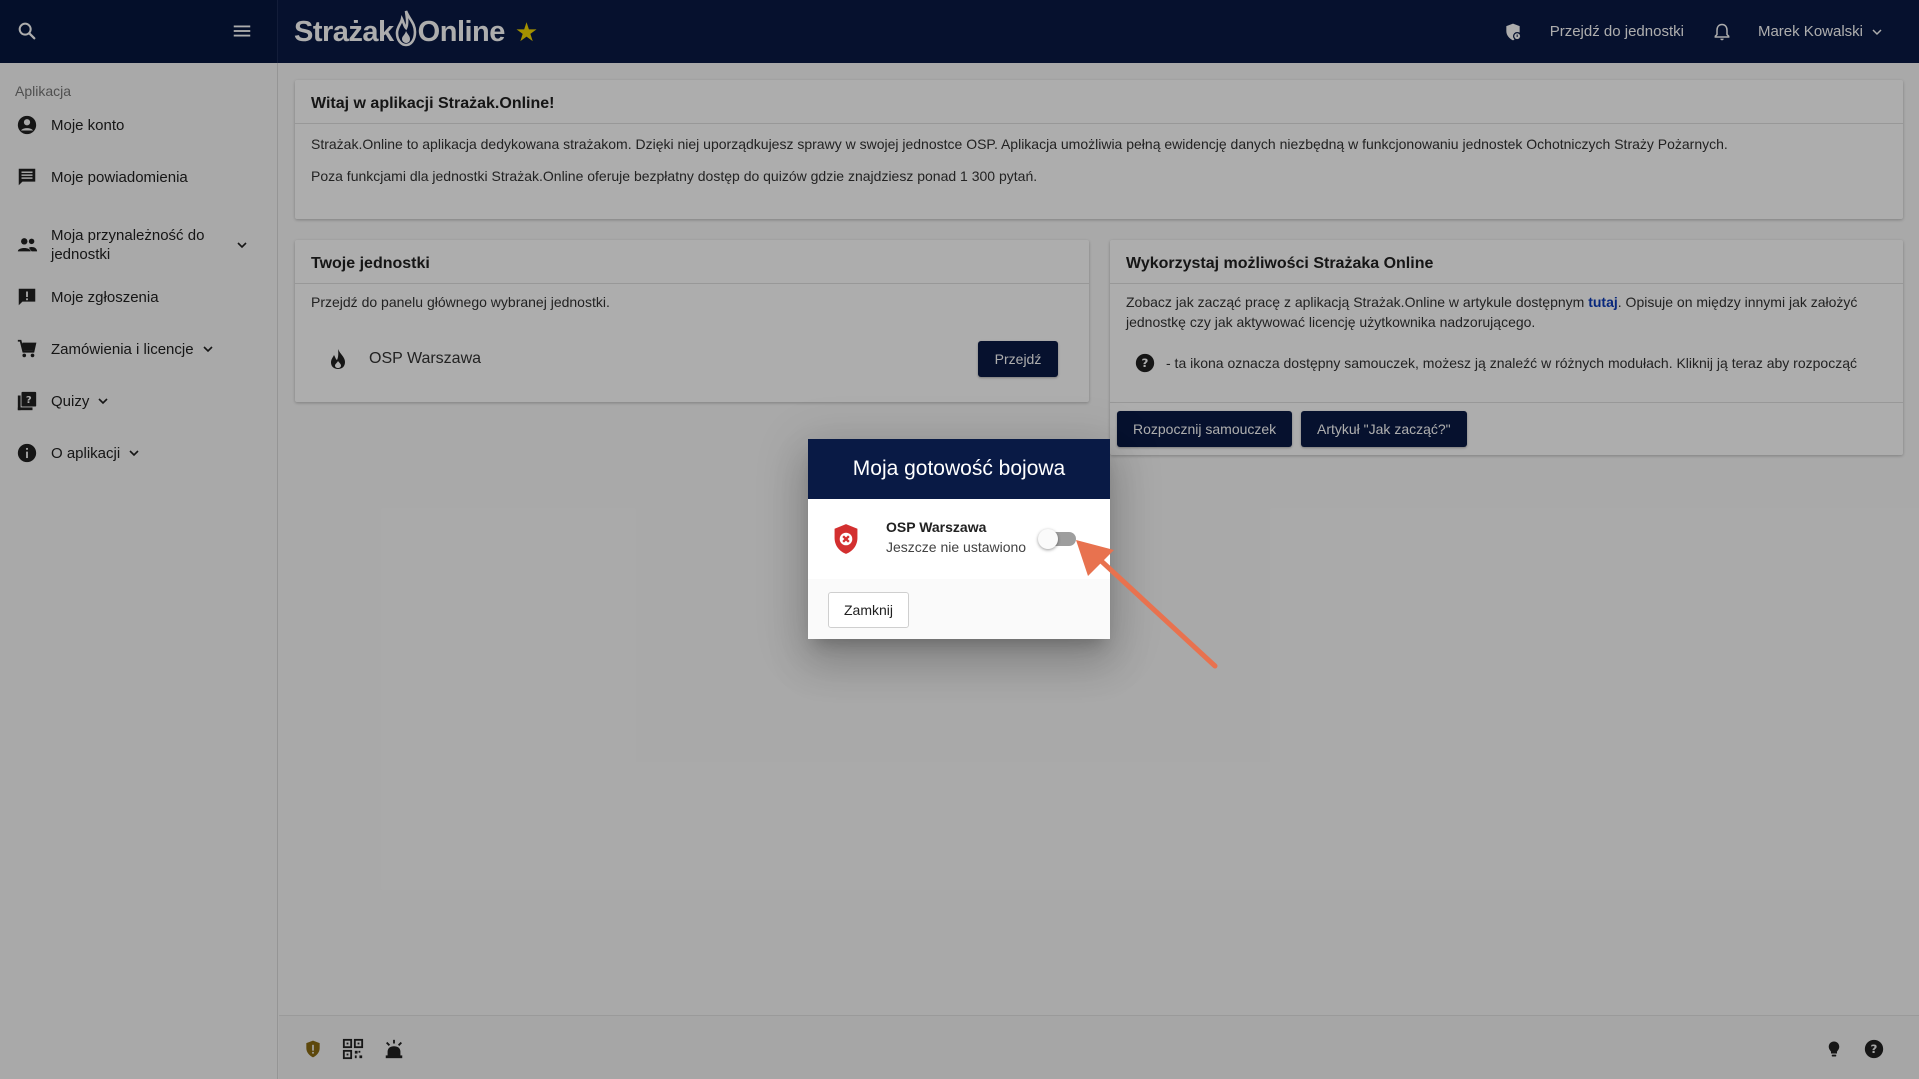  What do you see at coordinates (869, 610) in the screenshot?
I see `close-button: Zamknij` at bounding box center [869, 610].